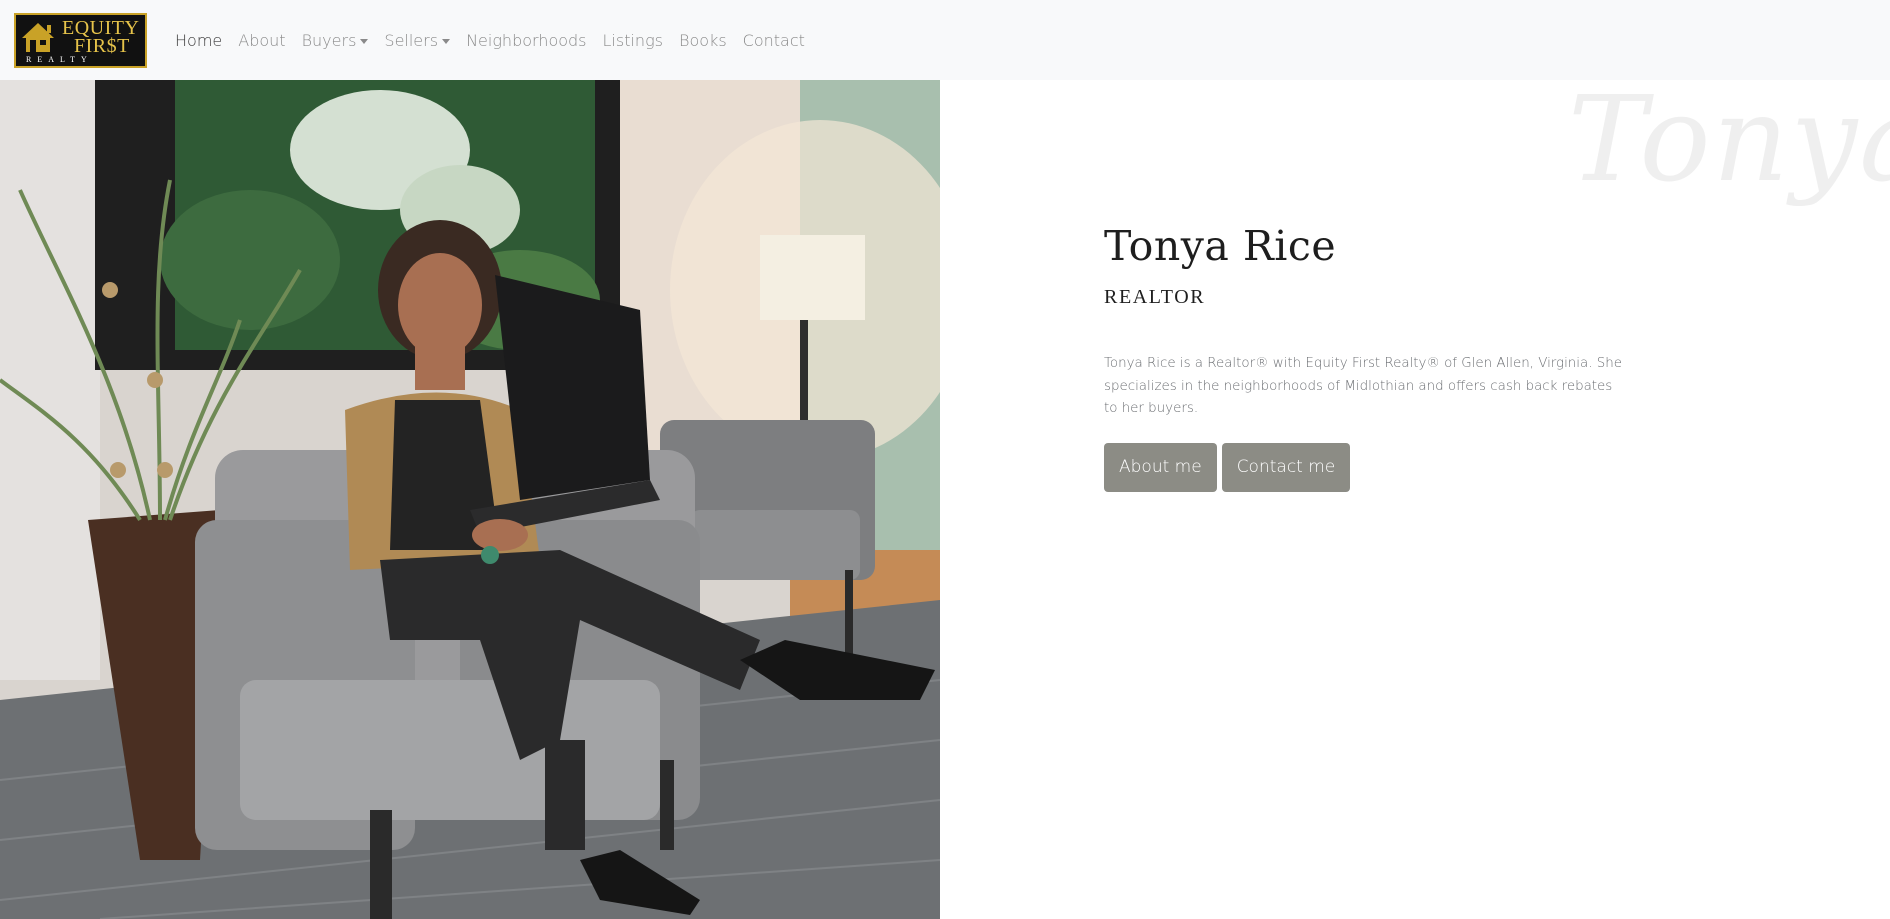 Image resolution: width=1890 pixels, height=919 pixels. Describe the element at coordinates (1155, 297) in the screenshot. I see `realtor-title: REALTOR` at that location.